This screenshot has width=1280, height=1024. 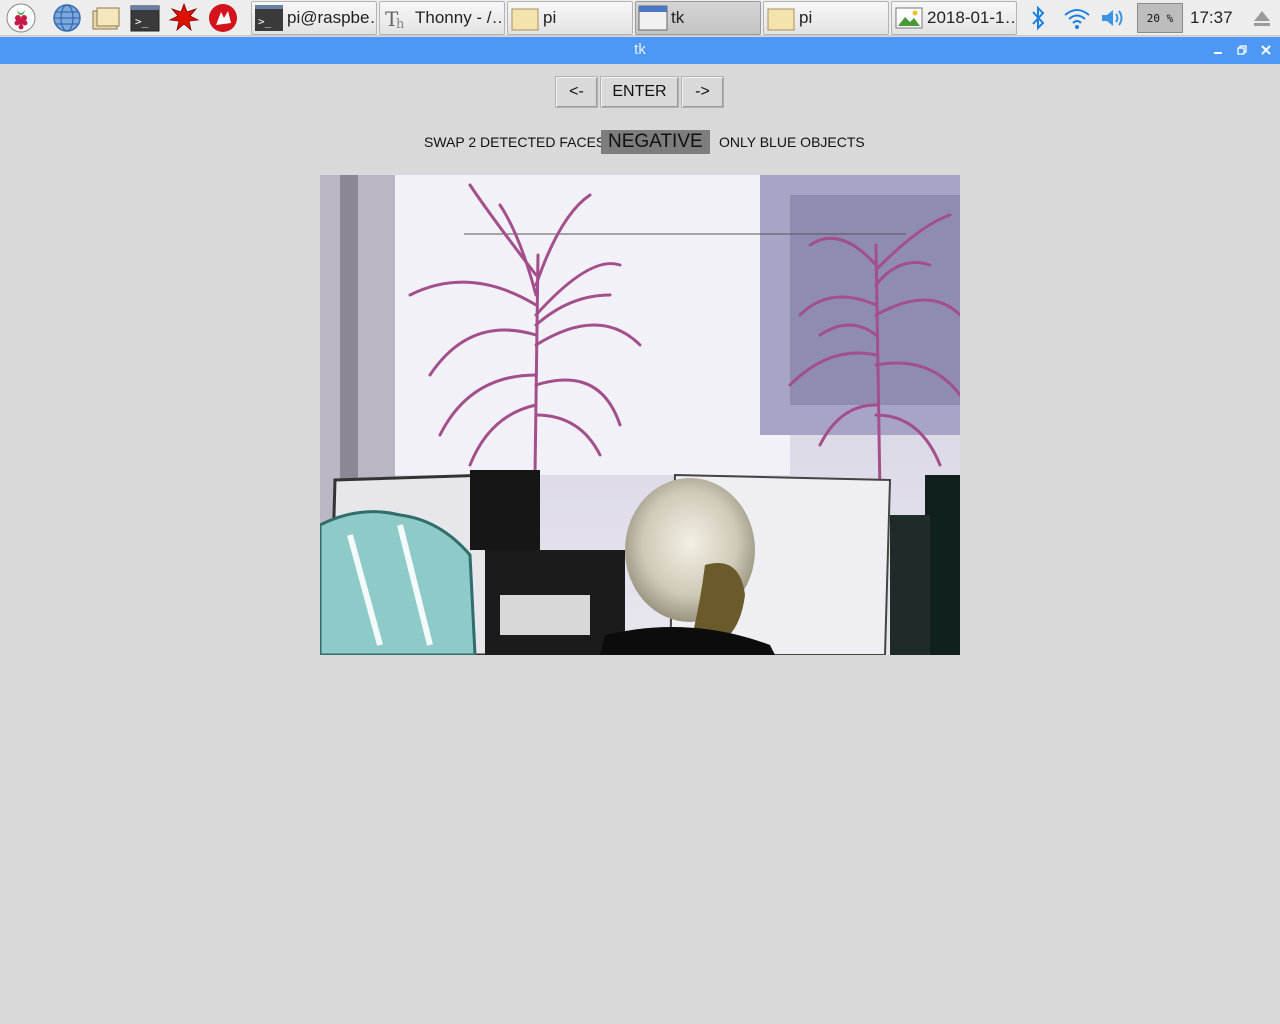 I want to click on window-title: tk, so click(x=640, y=49).